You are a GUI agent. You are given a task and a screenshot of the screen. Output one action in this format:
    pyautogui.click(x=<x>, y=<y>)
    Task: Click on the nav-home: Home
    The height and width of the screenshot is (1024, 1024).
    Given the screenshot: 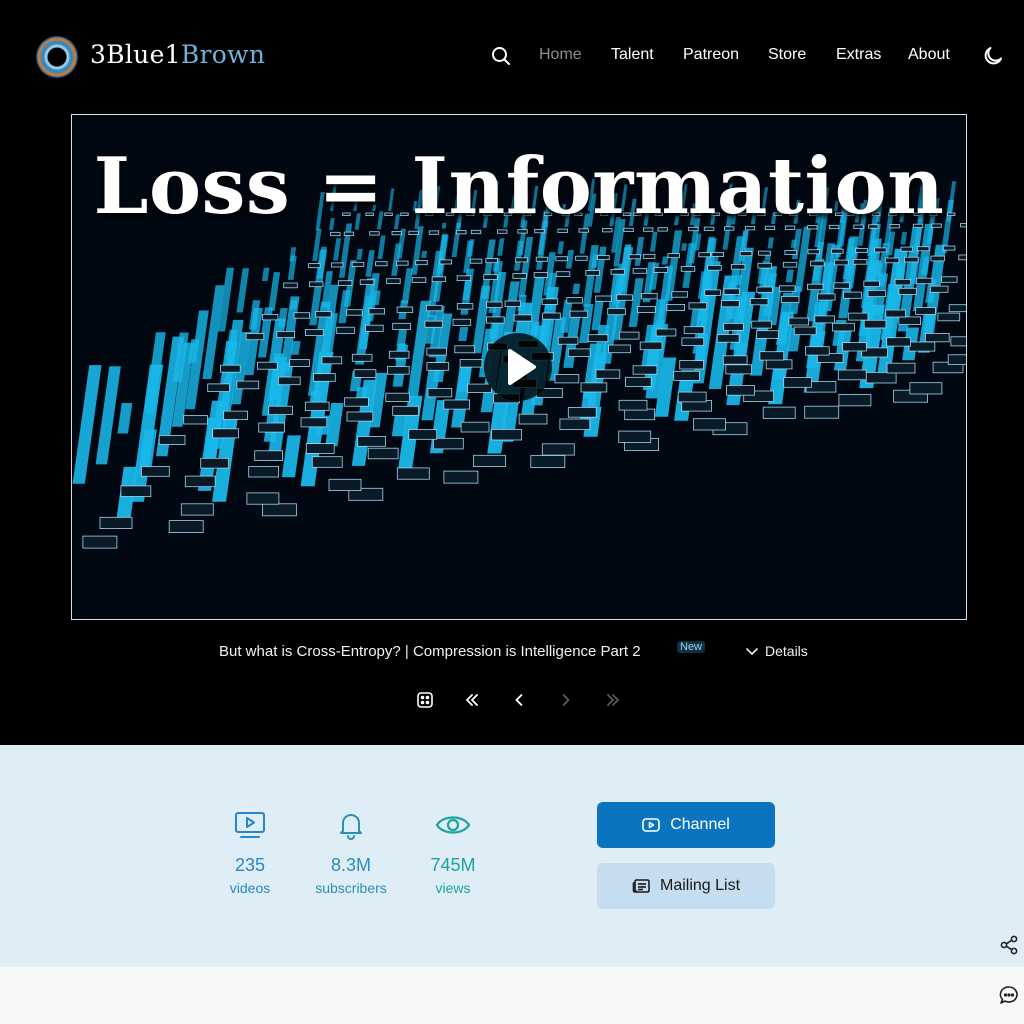 What is the action you would take?
    pyautogui.click(x=560, y=55)
    